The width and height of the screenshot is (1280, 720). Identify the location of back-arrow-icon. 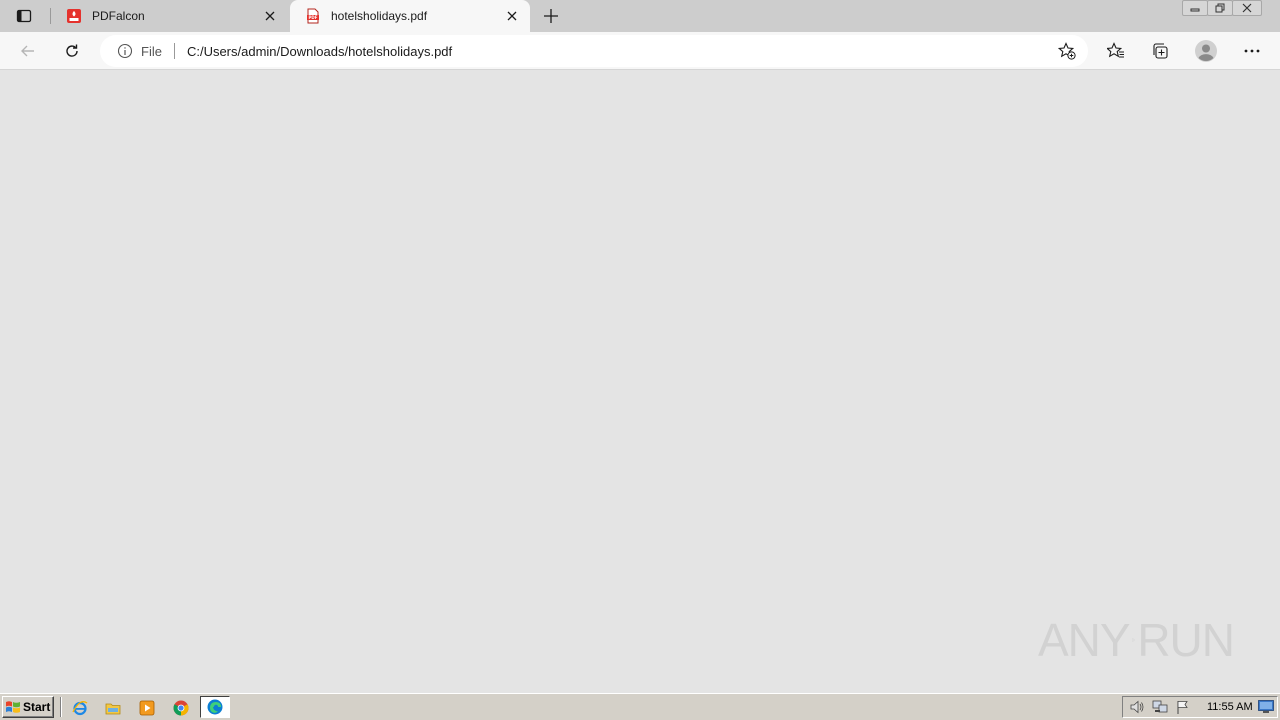
(27, 51).